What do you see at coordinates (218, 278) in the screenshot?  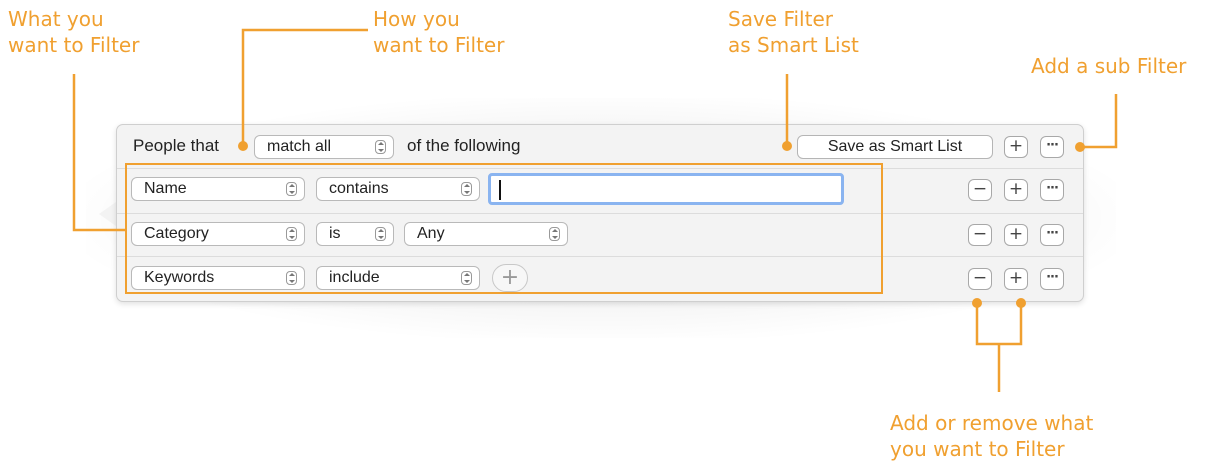 I see `field-popup-keywords: Keywords` at bounding box center [218, 278].